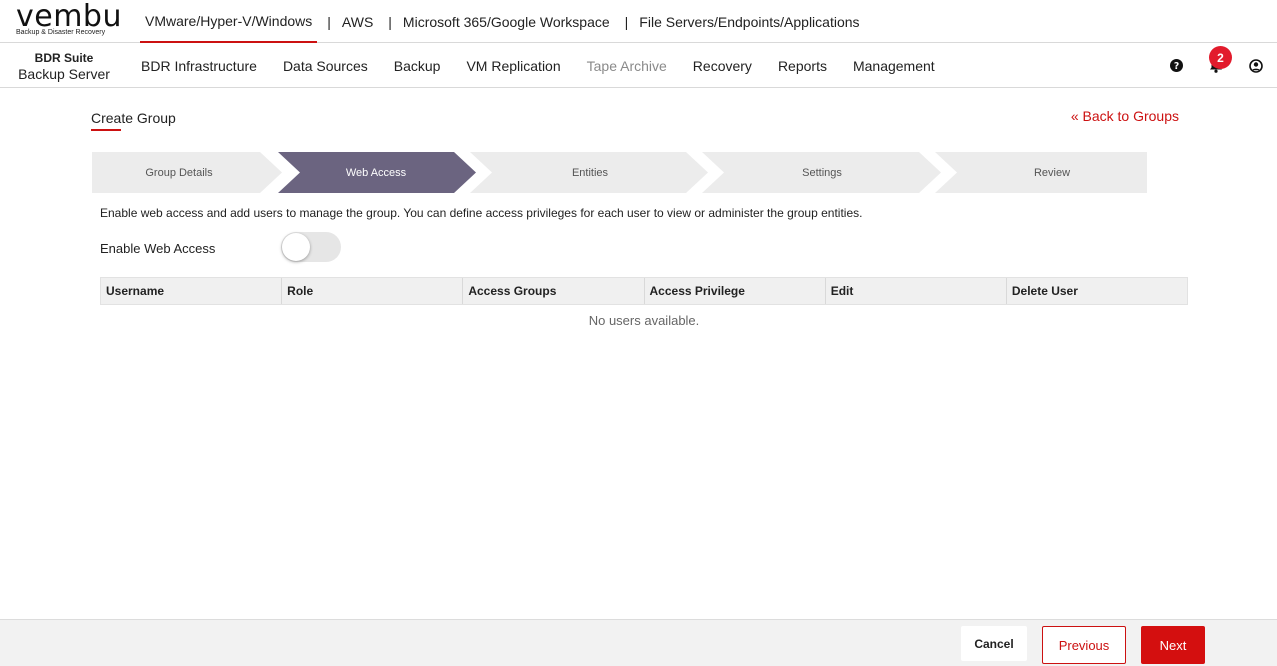  I want to click on column-header-delete-user: Delete User, so click(1097, 291).